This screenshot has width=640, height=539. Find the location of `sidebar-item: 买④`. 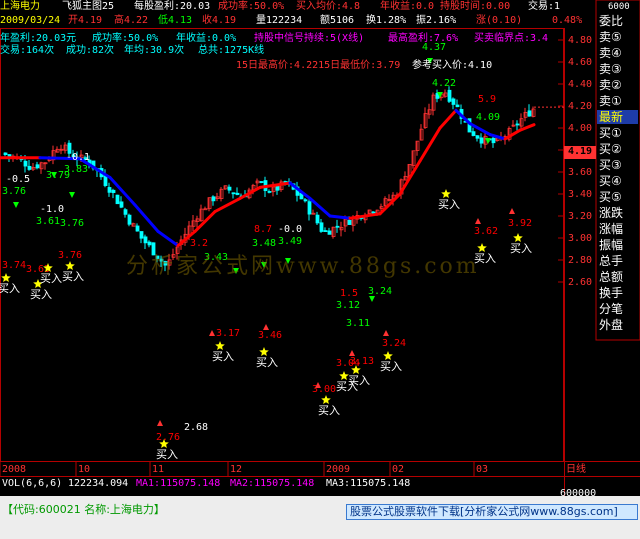

sidebar-item: 买④ is located at coordinates (617, 181).